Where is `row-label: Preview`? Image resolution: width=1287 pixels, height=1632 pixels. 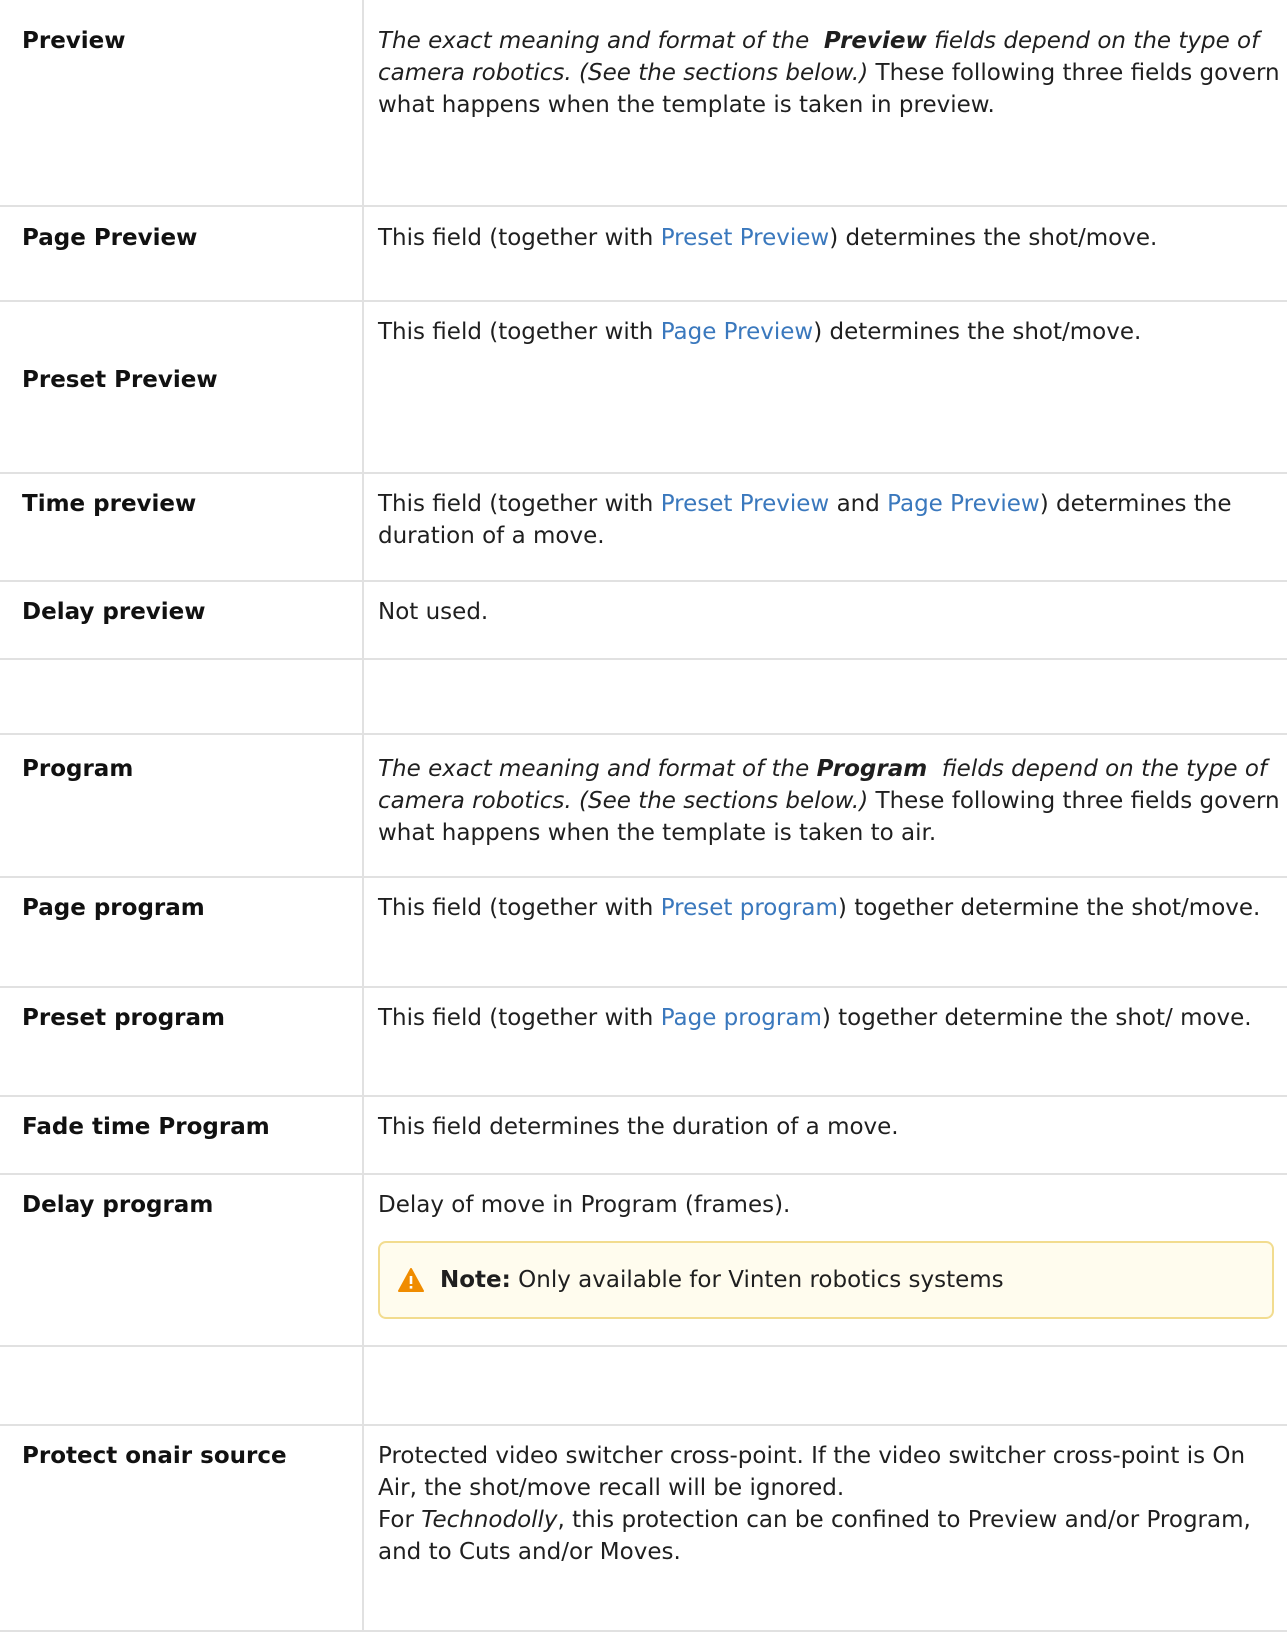
row-label: Preview is located at coordinates (182, 103).